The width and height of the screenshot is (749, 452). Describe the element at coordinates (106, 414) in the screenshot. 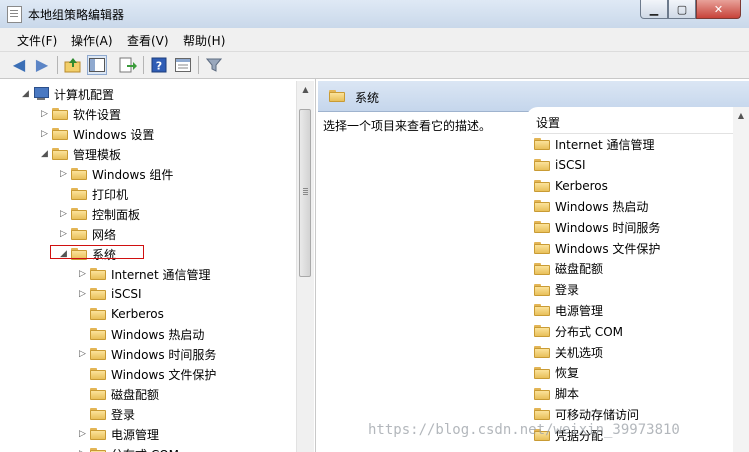

I see `tree-item: 登录` at that location.